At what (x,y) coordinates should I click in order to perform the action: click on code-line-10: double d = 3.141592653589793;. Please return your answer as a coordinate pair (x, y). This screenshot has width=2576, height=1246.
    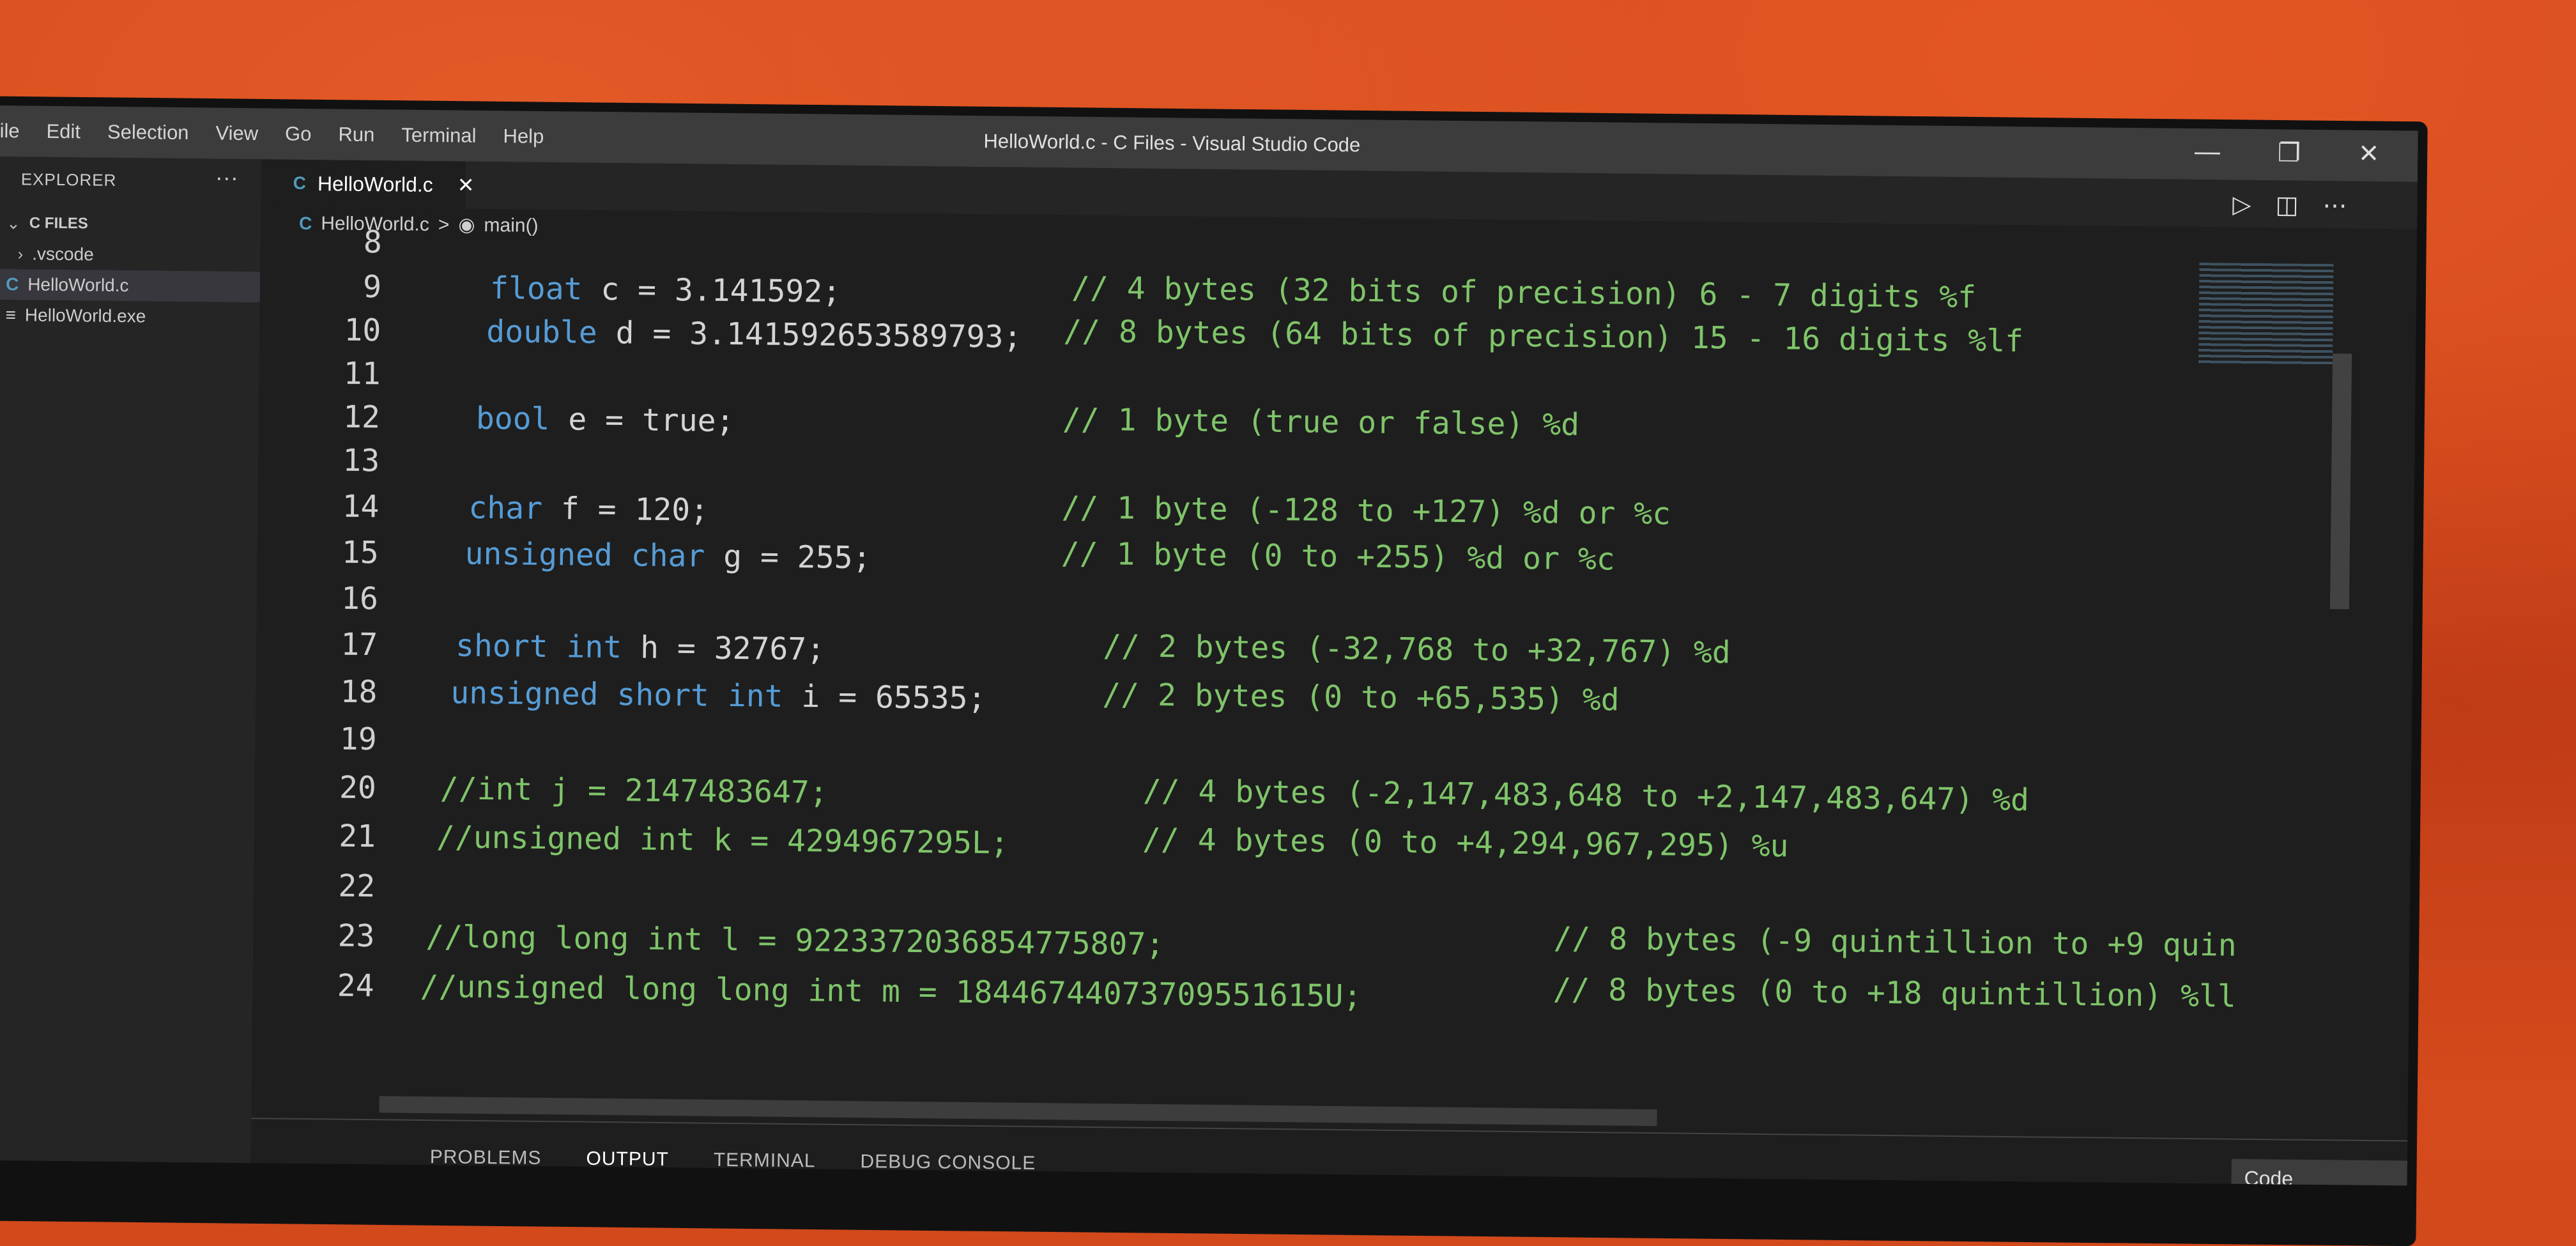
    Looking at the image, I should click on (754, 334).